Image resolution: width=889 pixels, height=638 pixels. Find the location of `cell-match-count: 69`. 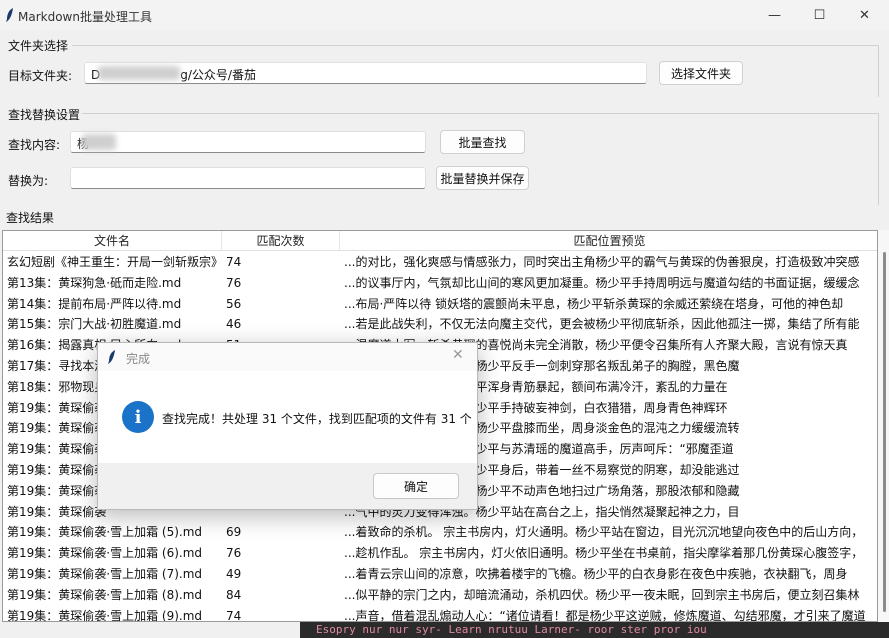

cell-match-count: 69 is located at coordinates (234, 532).